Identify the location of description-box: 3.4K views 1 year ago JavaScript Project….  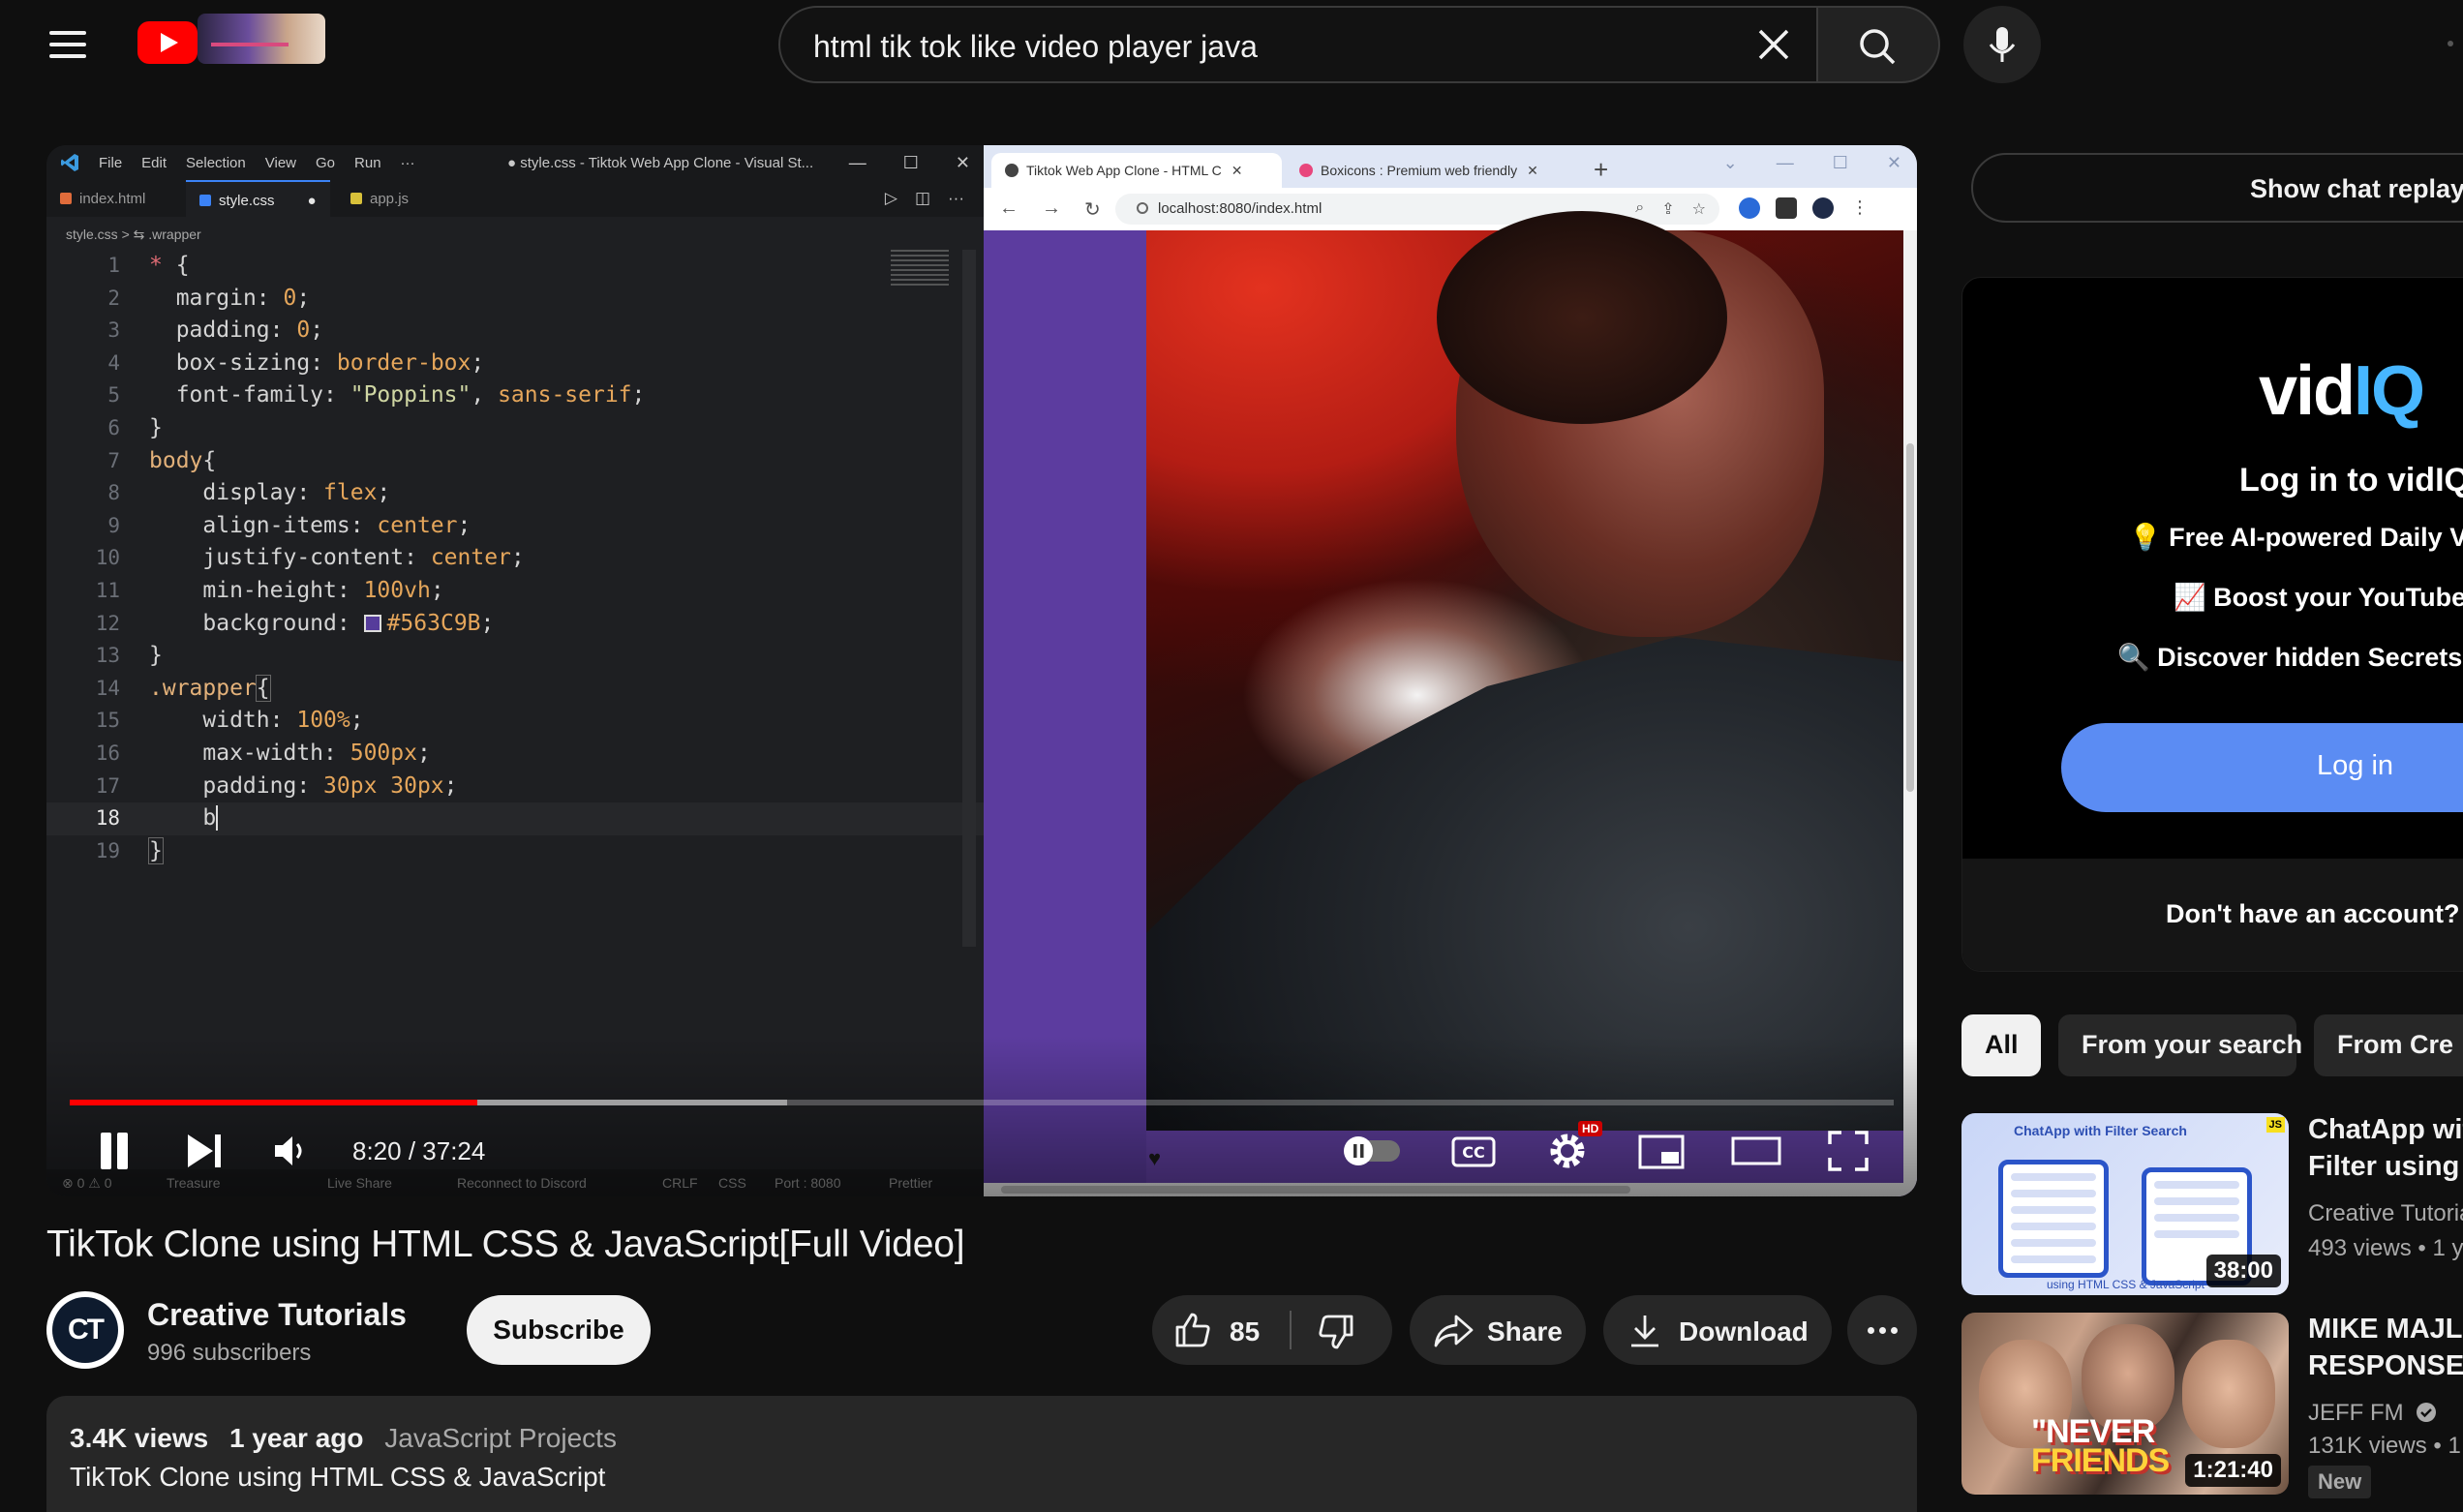
(981, 1454).